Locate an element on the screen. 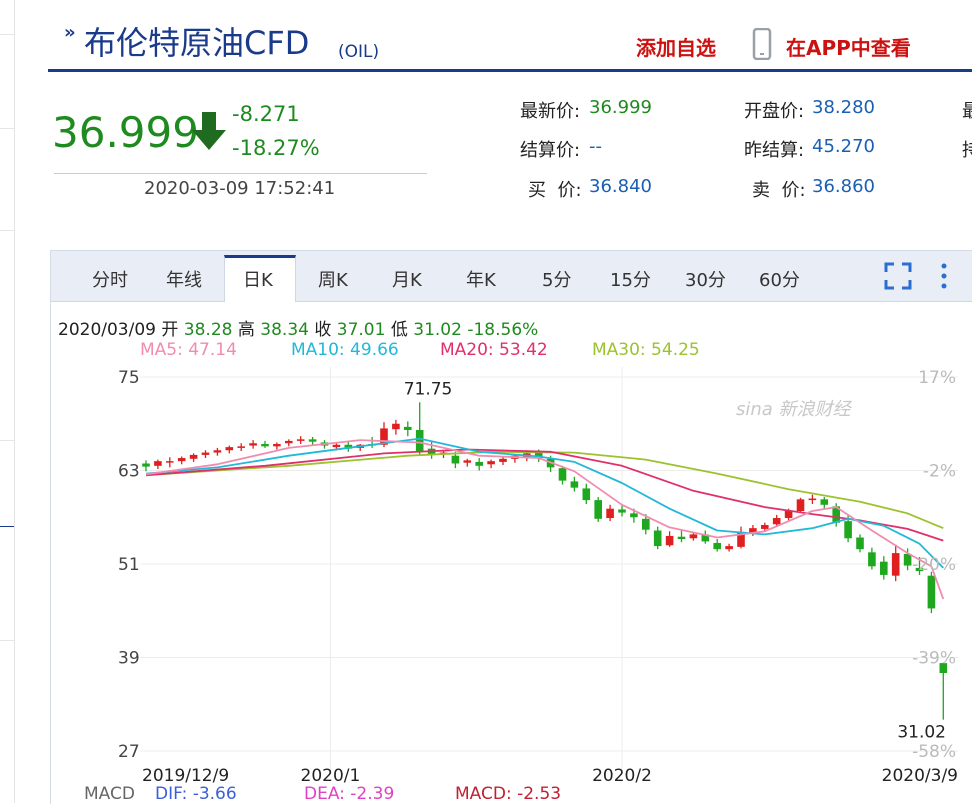  pct-tick-label: -39% is located at coordinates (934, 659).